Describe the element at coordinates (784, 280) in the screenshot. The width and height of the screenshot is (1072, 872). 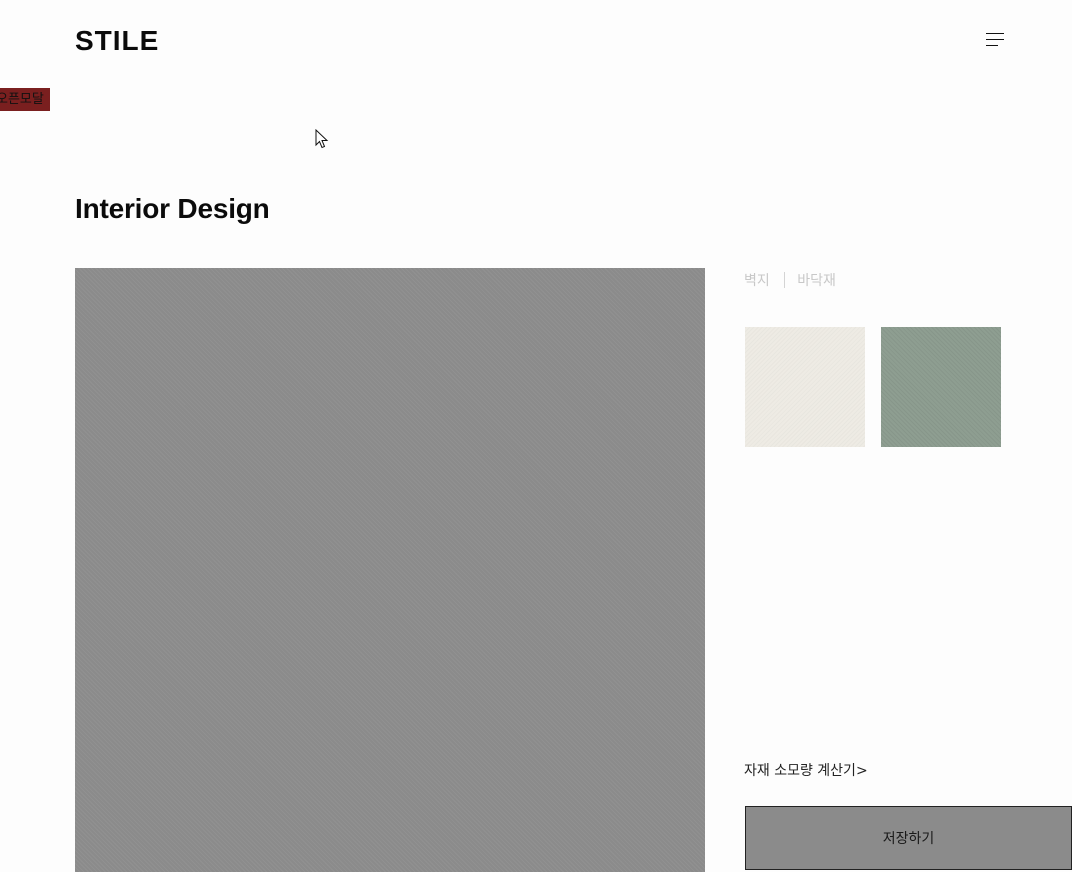
I see `tab-divider` at that location.